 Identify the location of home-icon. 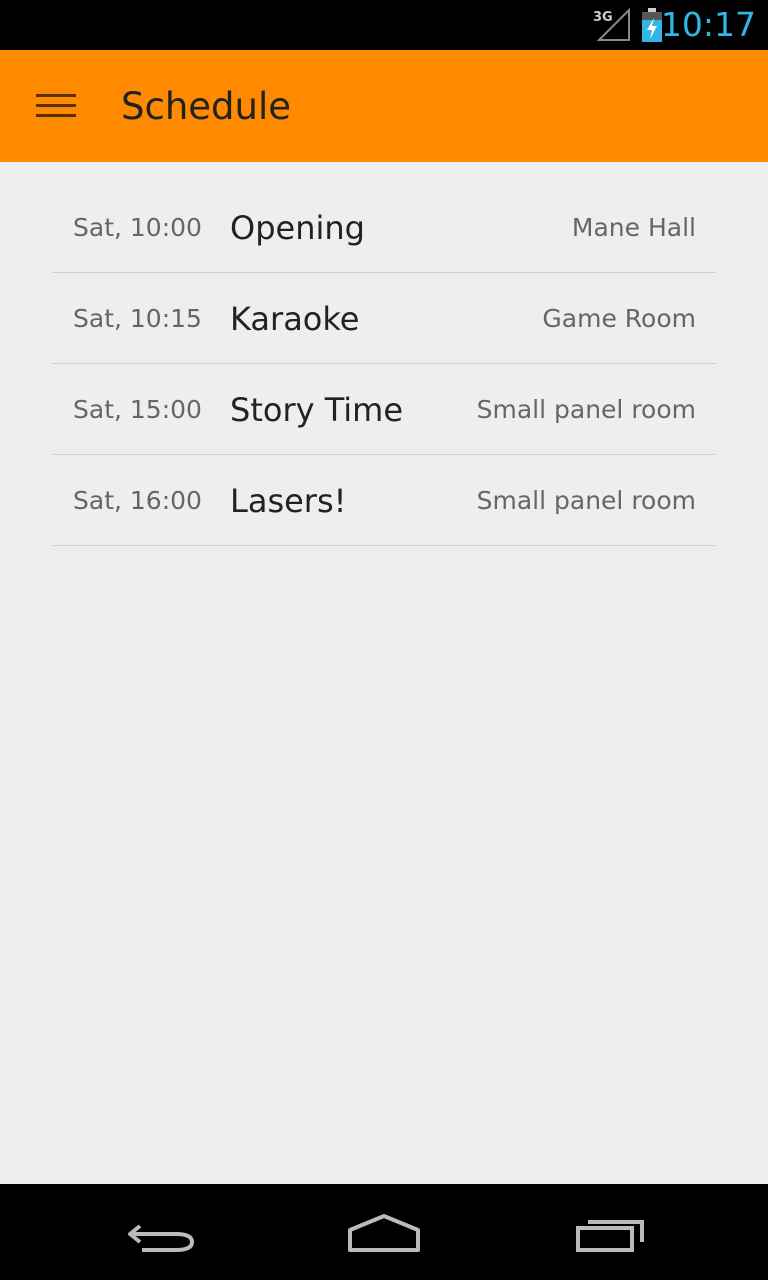
(384, 1233).